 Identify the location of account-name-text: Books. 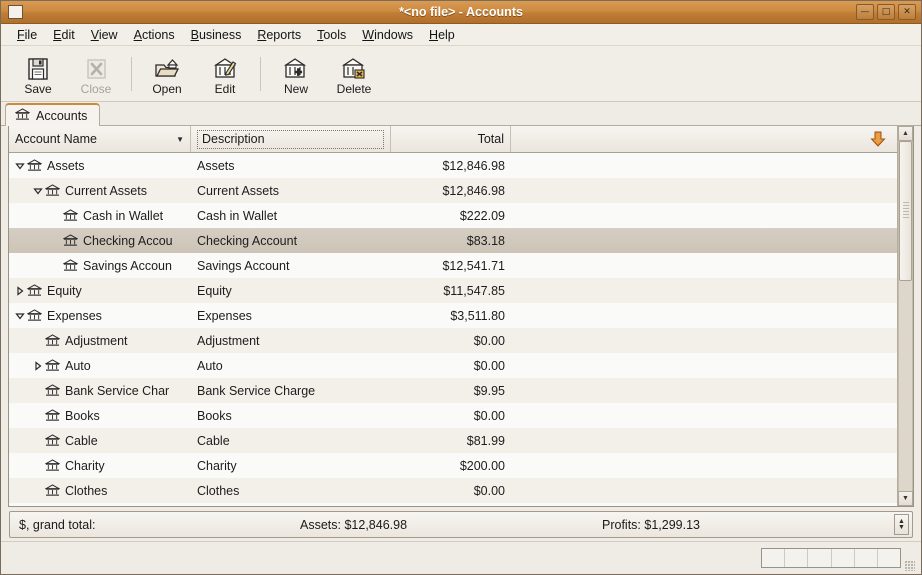
(82, 415).